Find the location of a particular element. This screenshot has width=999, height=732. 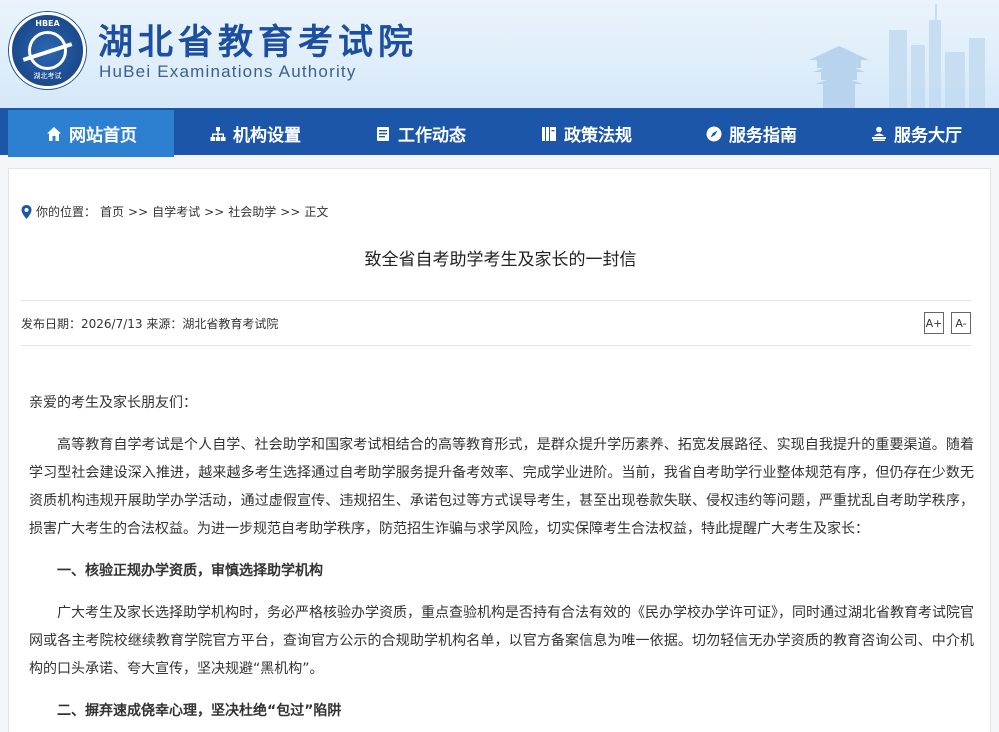

article-section-heading: 二、摒弃速成侥幸心理，坚决杜绝“包过”陷阱 is located at coordinates (199, 711).